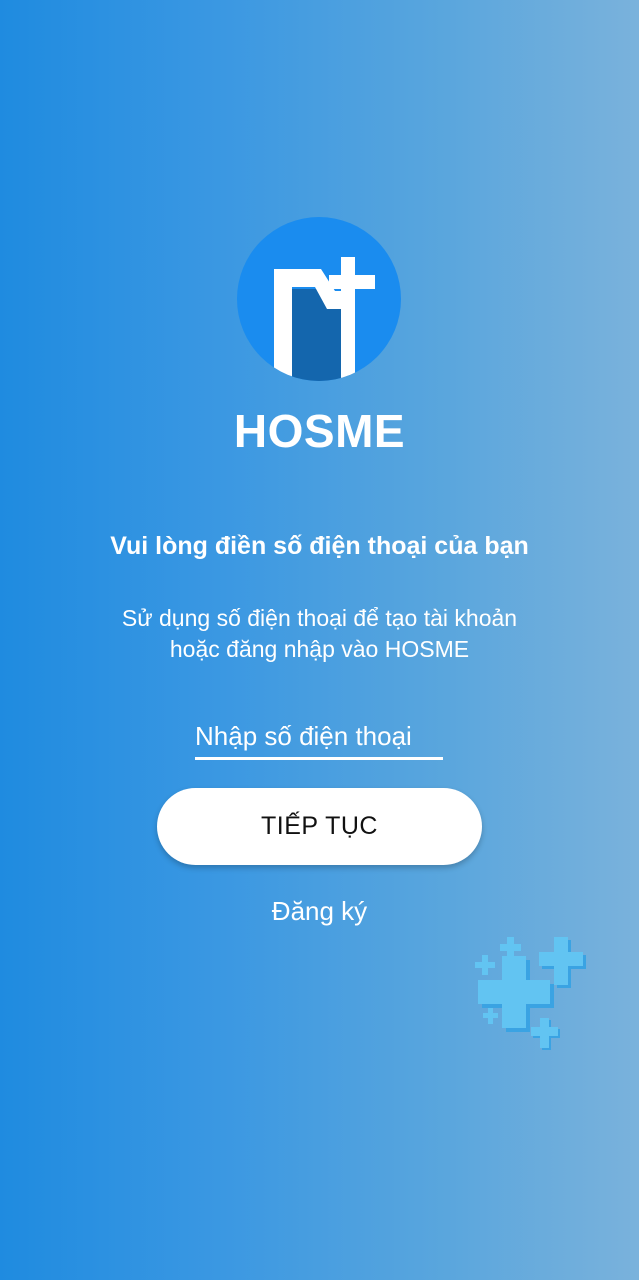  What do you see at coordinates (319, 649) in the screenshot?
I see `description-line-2: hoặc đăng nhập vào HOSME` at bounding box center [319, 649].